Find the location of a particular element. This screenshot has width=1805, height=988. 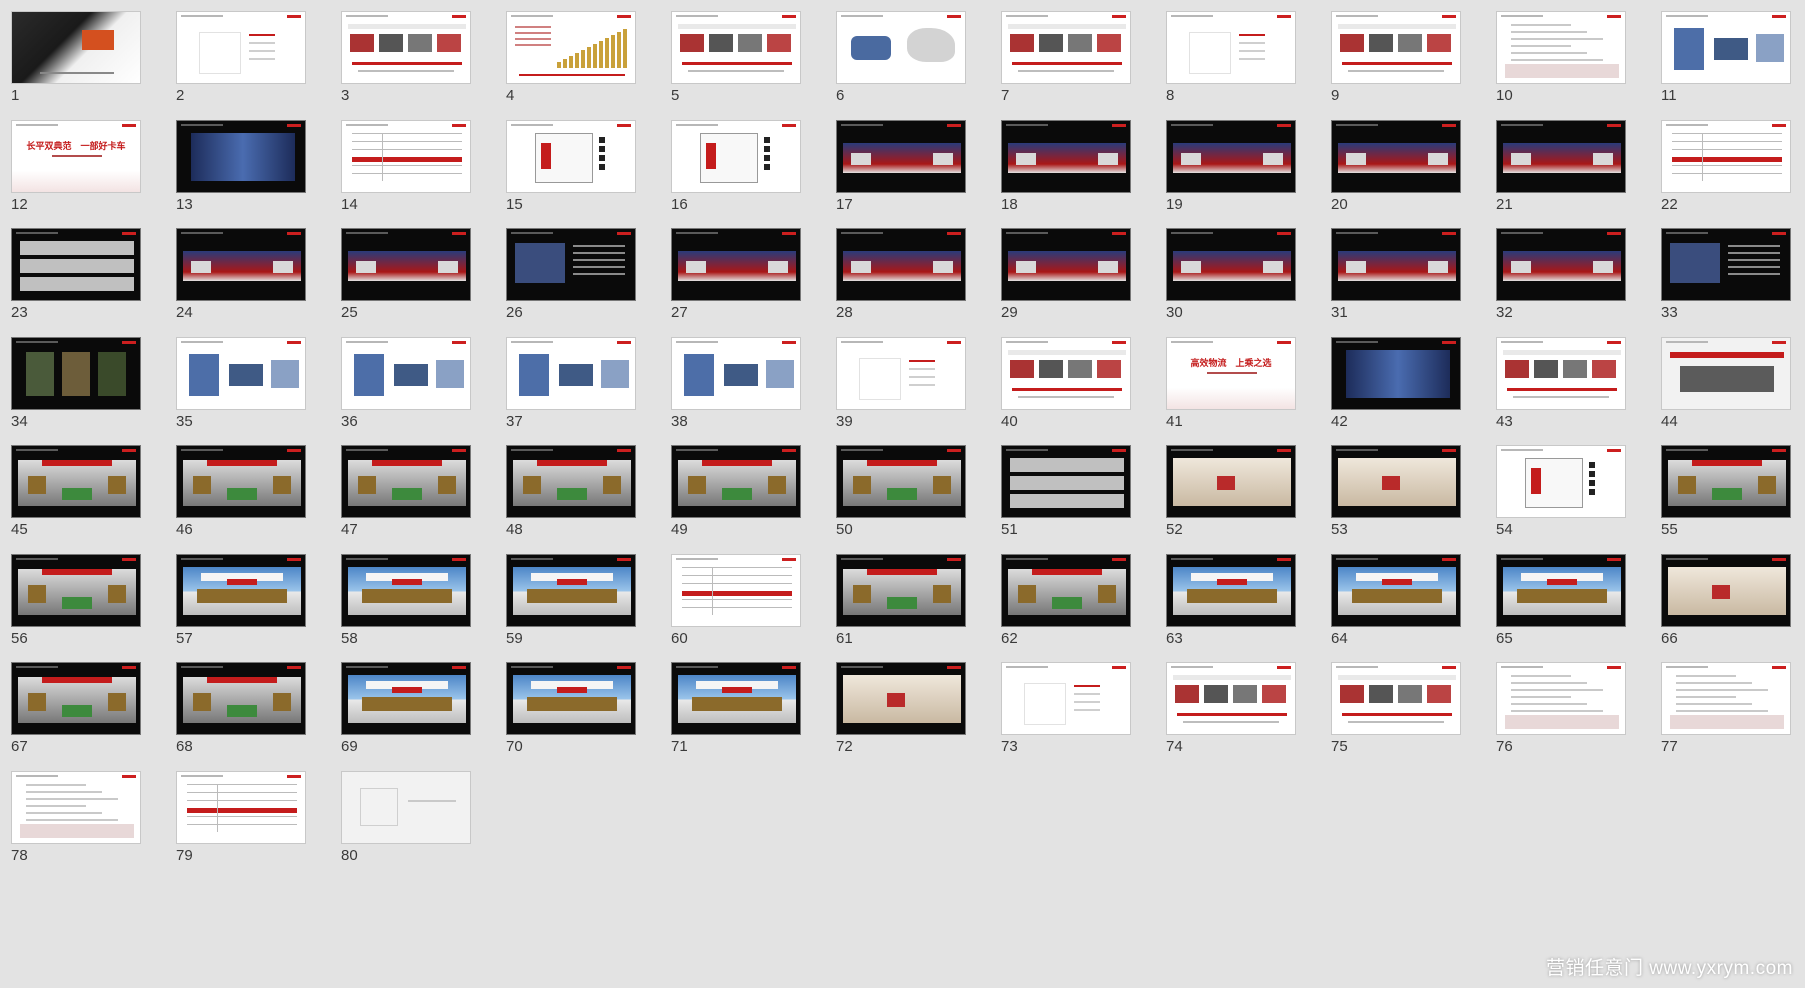

slide-thumbnail: 65 is located at coordinates (1567, 605).